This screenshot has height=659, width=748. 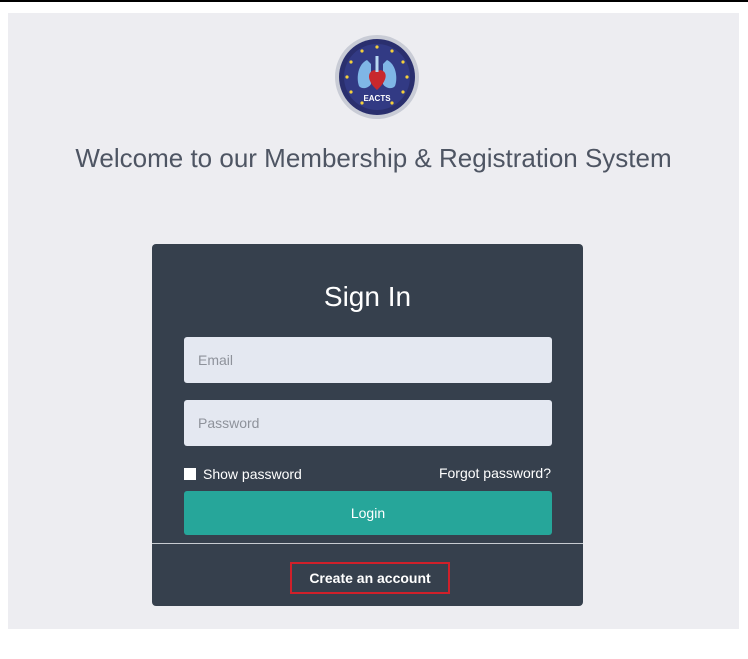 I want to click on show-password-toggle: Show password, so click(x=243, y=474).